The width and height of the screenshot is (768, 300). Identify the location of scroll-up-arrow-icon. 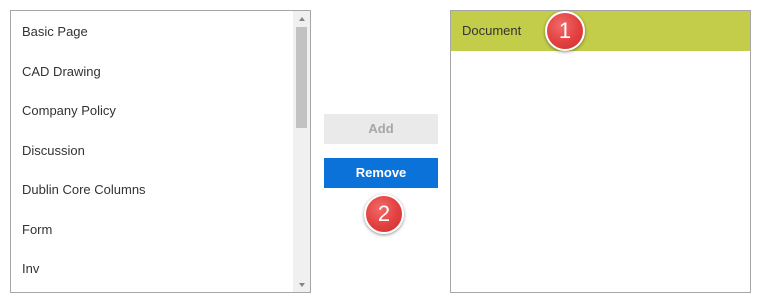
(301, 18).